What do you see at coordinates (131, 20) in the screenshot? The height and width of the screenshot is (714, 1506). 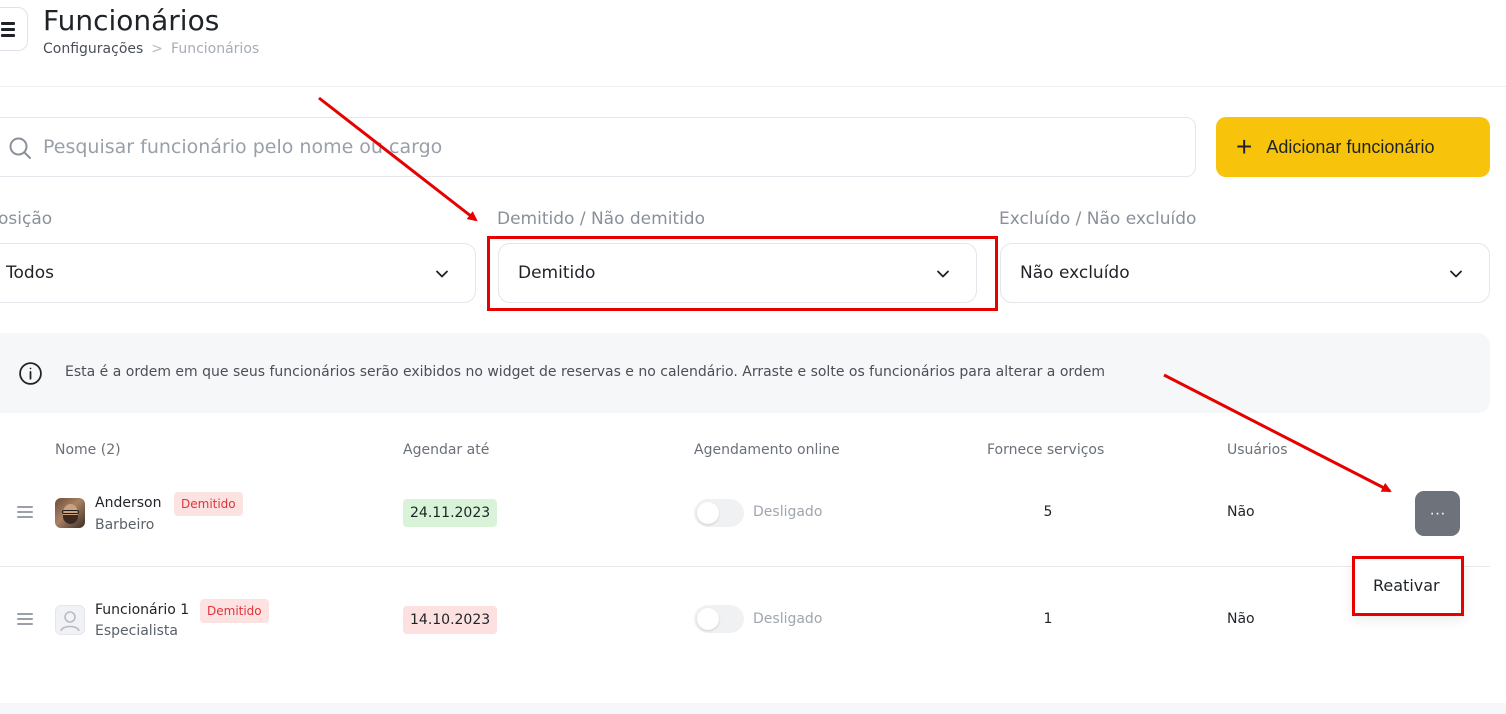 I see `page-title: Funcionários` at bounding box center [131, 20].